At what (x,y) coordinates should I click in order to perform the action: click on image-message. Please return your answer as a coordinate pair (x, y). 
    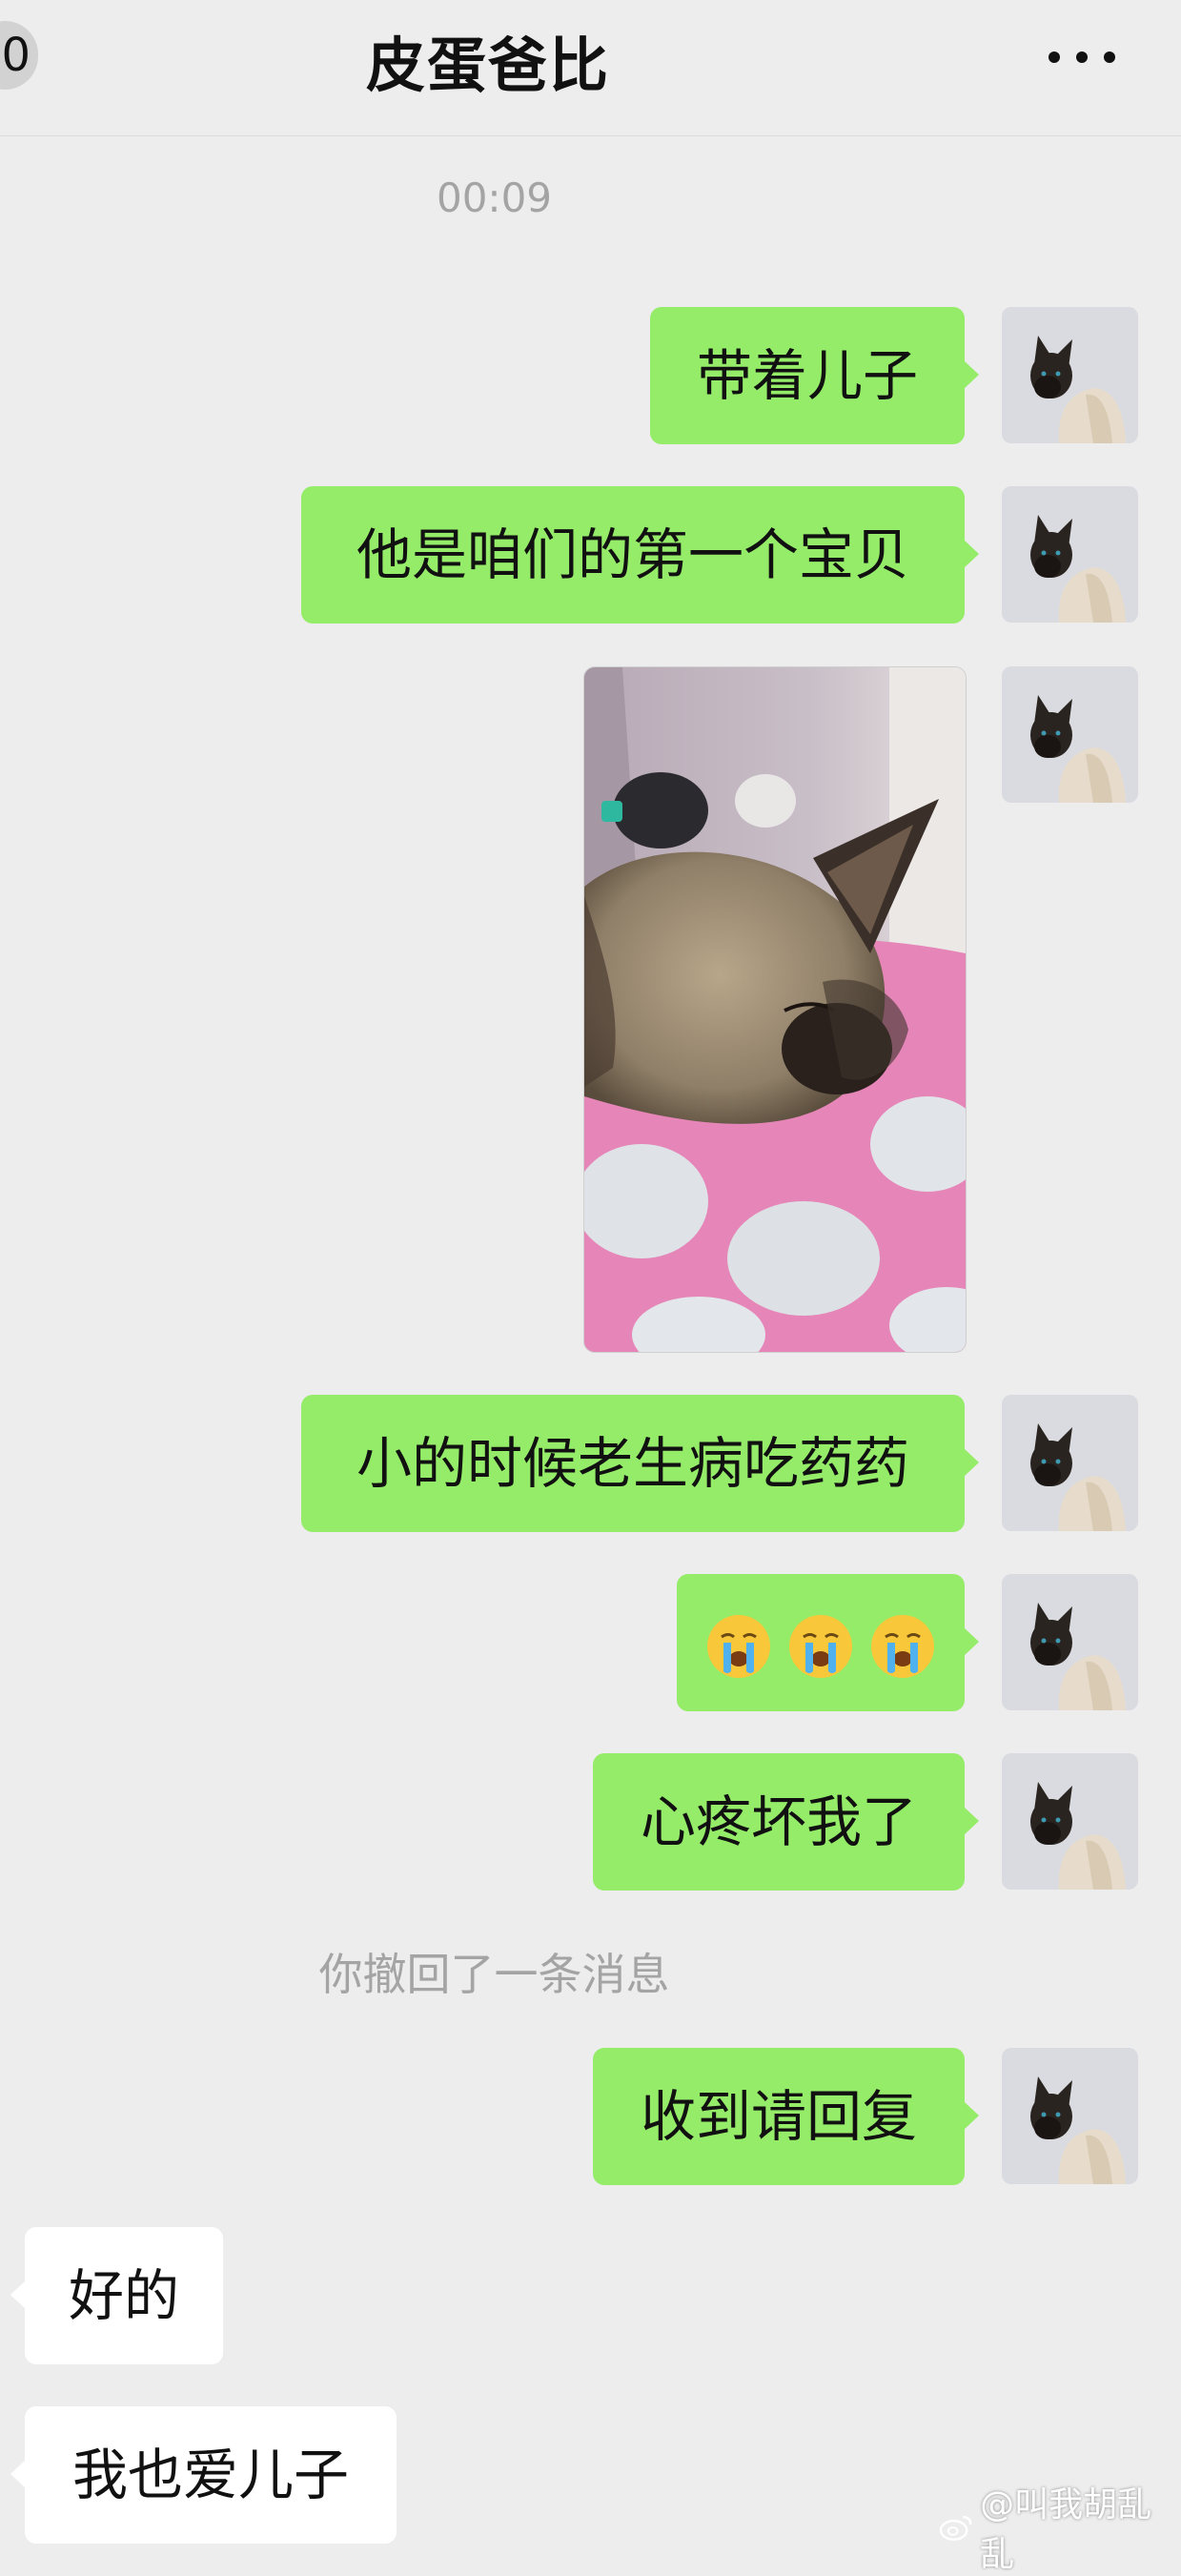
    Looking at the image, I should click on (775, 1010).